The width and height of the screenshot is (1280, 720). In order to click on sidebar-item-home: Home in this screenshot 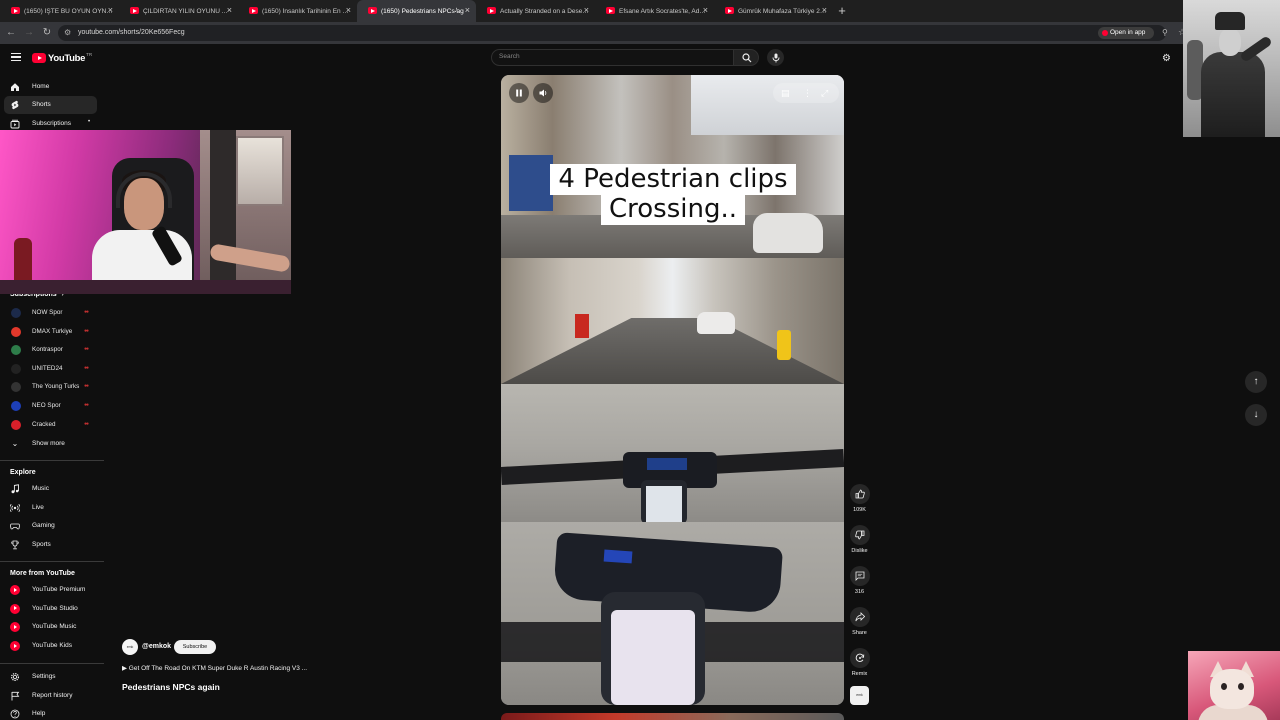, I will do `click(50, 87)`.